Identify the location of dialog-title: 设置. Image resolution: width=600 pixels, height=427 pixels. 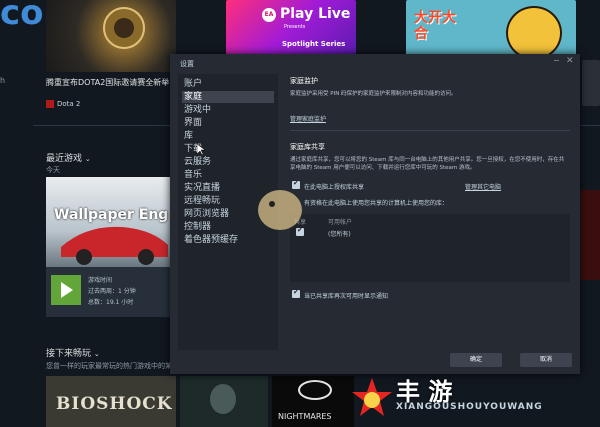
(187, 64).